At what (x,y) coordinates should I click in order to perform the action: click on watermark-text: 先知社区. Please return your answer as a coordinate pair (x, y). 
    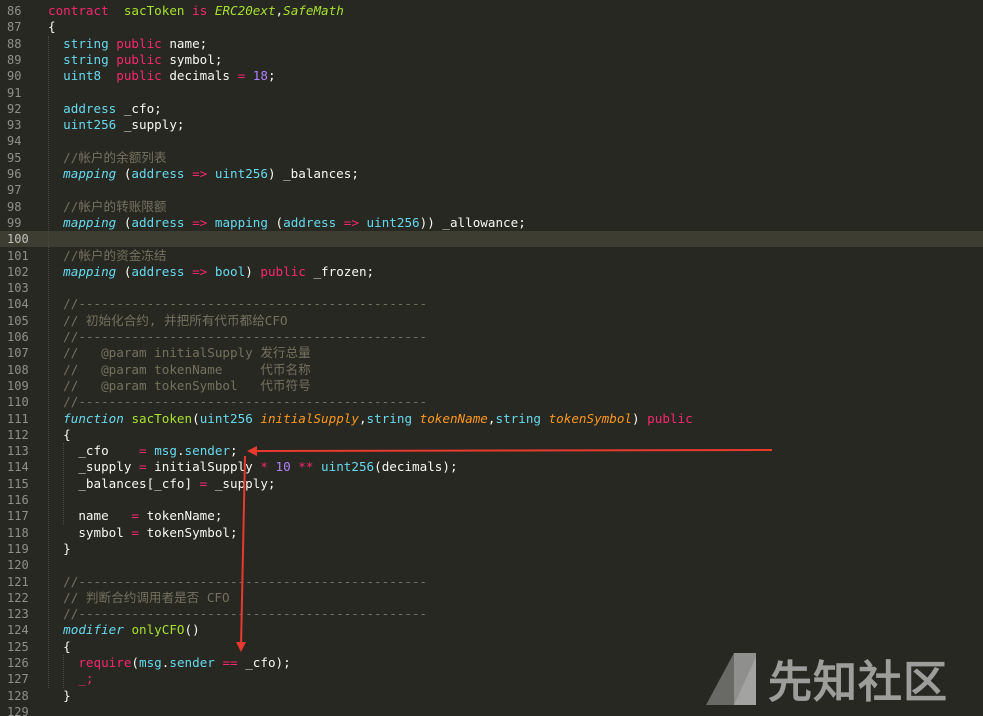
    Looking at the image, I should click on (858, 682).